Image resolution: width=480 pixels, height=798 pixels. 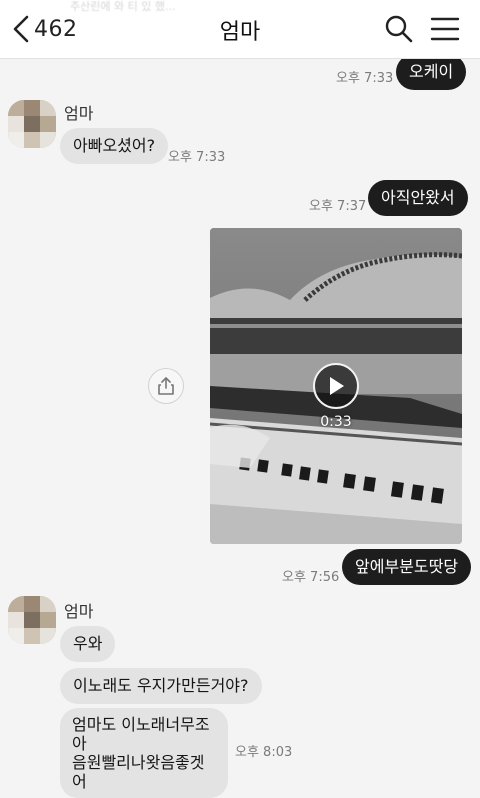 I want to click on incoming-message-bubble: 아빠오셨어?, so click(x=114, y=146).